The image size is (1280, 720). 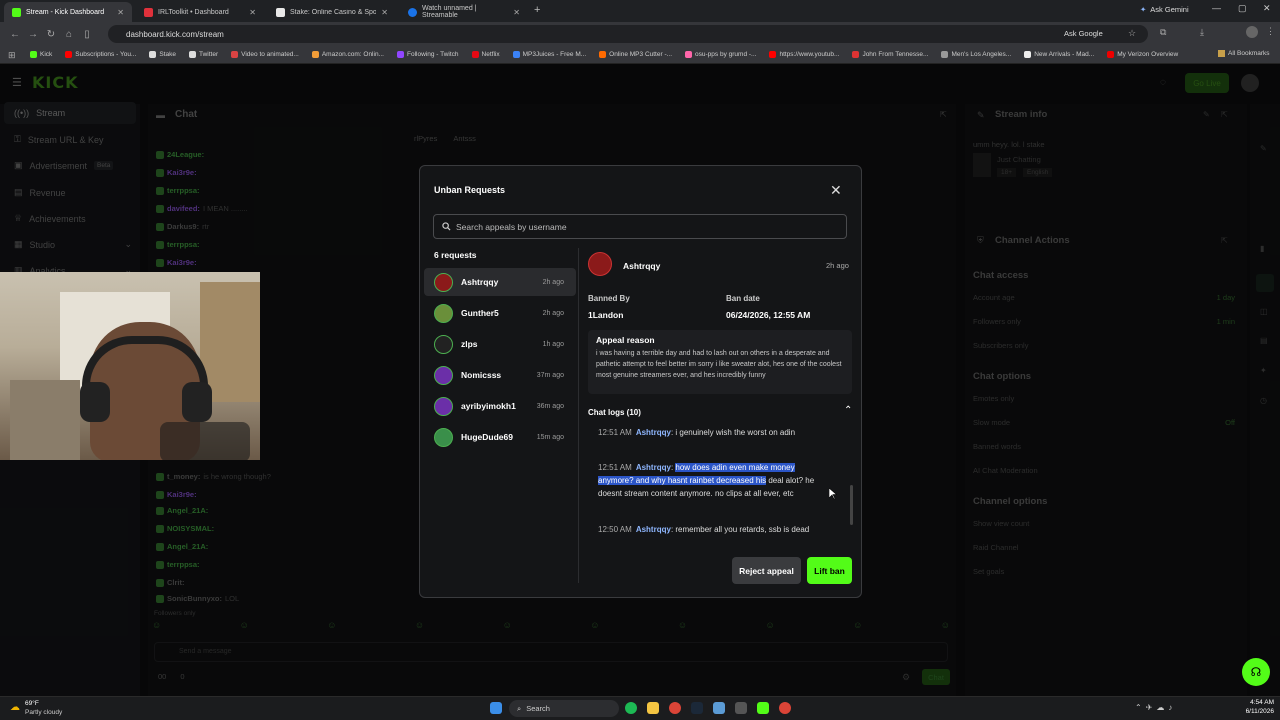 I want to click on unban-request-item: Ashtrqqy 2h ago, so click(x=500, y=282).